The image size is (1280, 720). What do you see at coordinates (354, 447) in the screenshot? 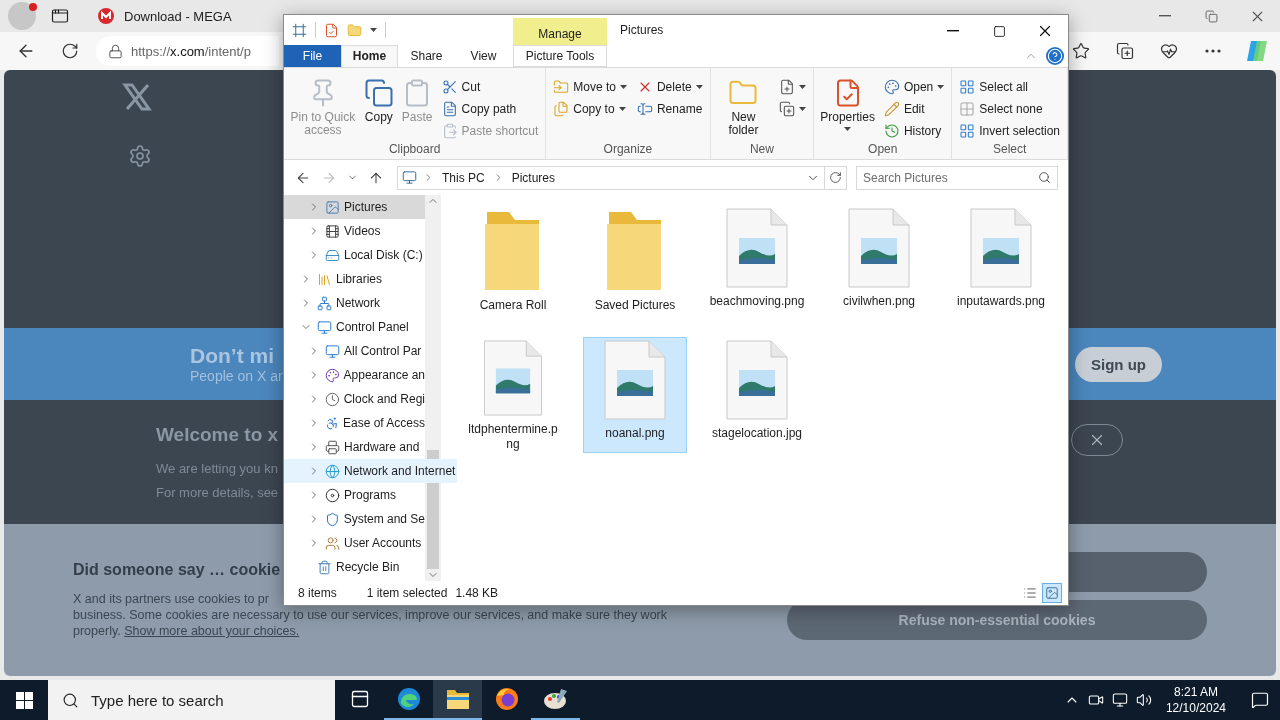
I see `nav-item: Hardware and` at bounding box center [354, 447].